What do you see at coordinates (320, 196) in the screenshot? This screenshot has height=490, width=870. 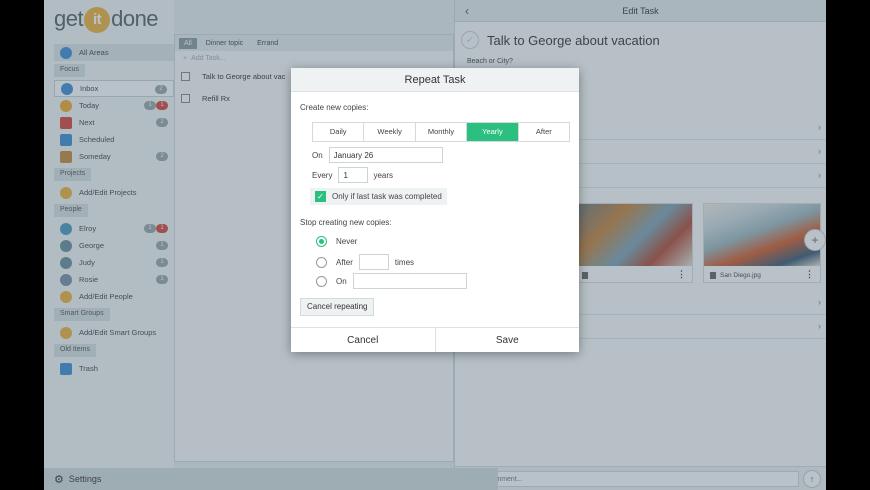 I see `checkbox-checked-icon: ✓` at bounding box center [320, 196].